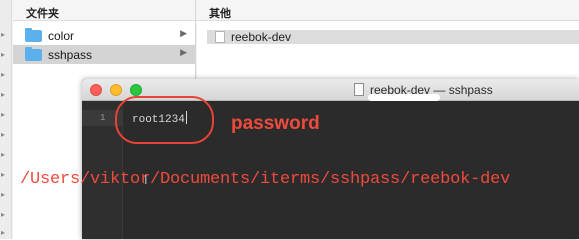  I want to click on folders-column-header: 文件夹, so click(104, 10).